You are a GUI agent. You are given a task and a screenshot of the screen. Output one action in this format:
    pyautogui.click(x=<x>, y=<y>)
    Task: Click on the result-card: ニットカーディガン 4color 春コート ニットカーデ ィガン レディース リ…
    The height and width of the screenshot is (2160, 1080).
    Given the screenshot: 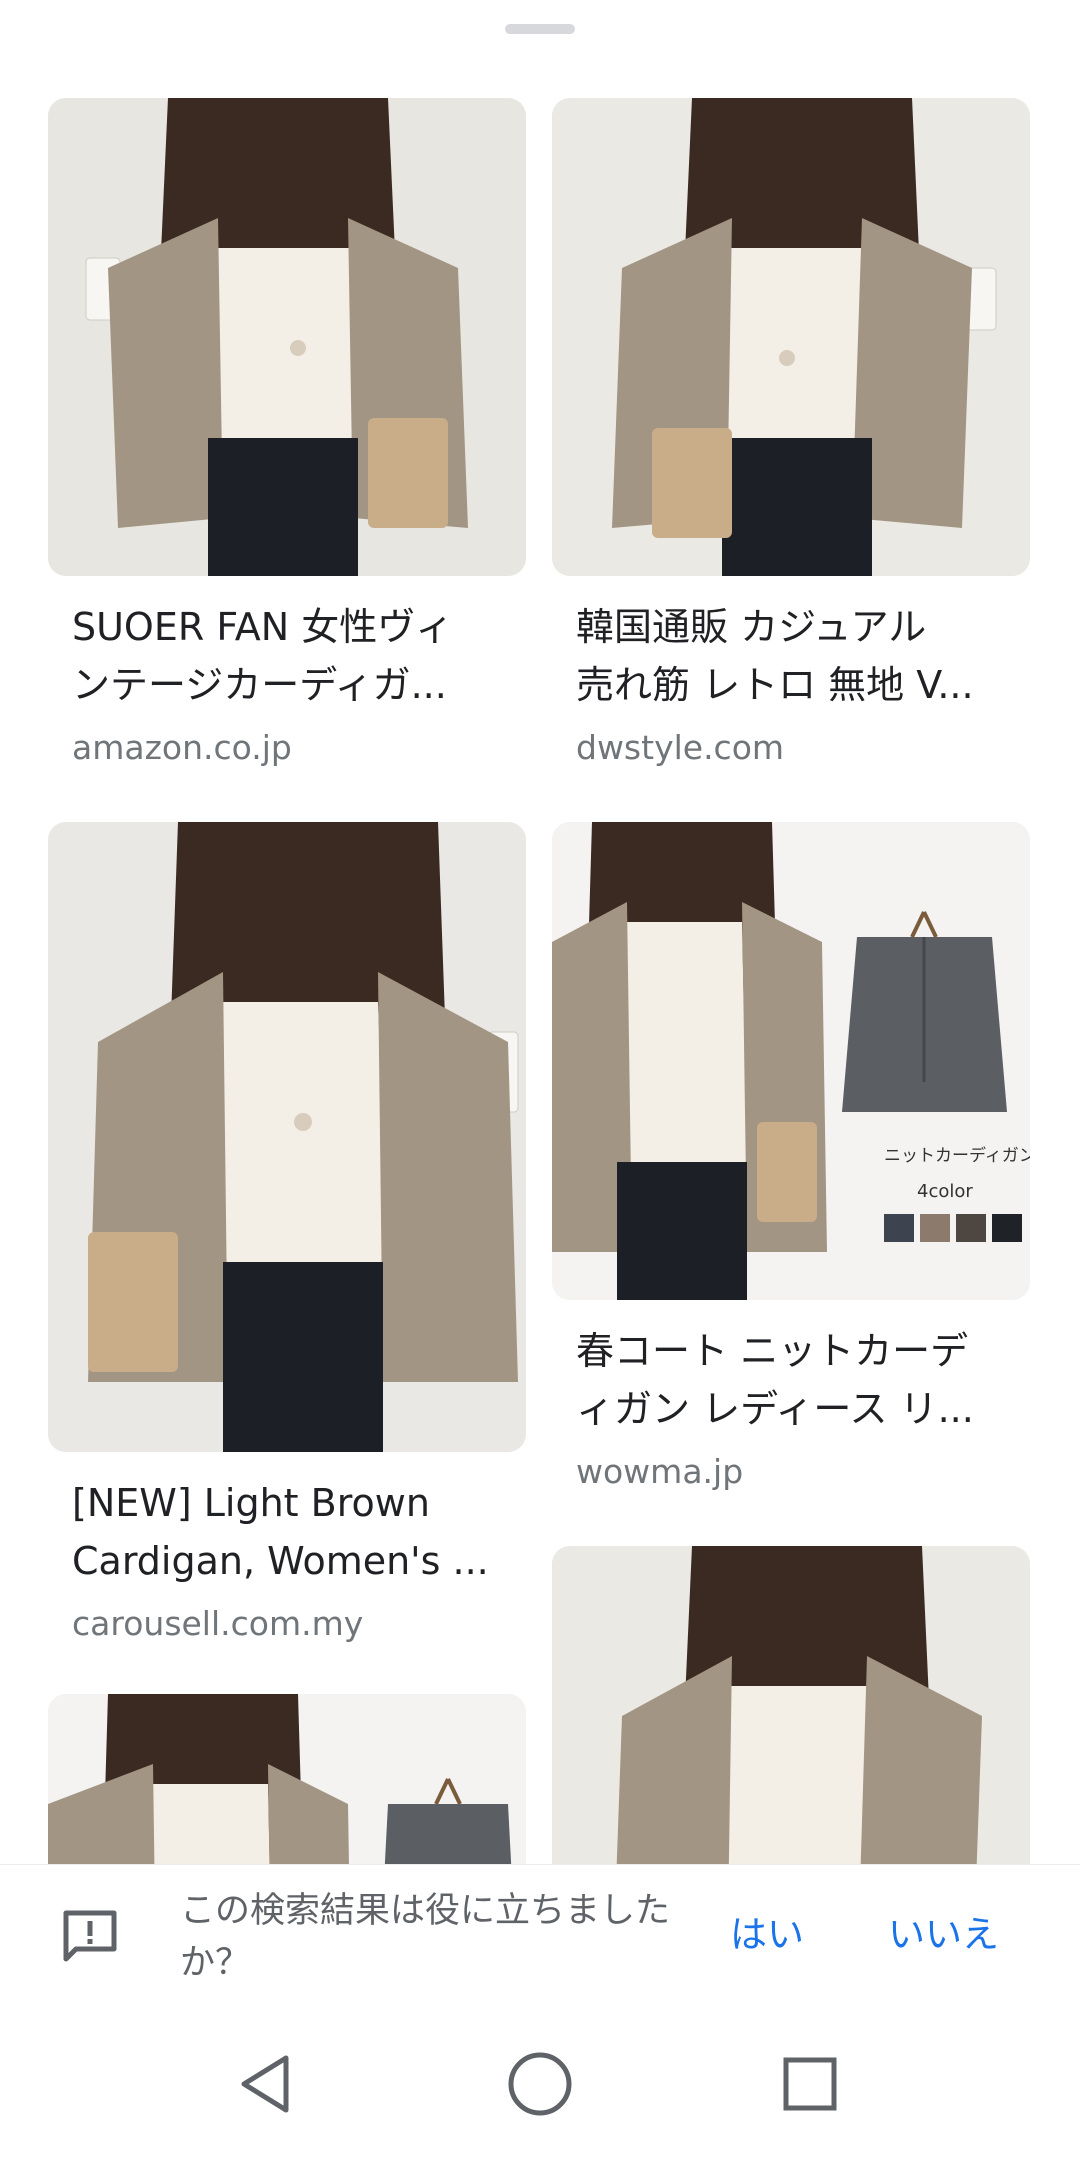 What is the action you would take?
    pyautogui.click(x=791, y=1158)
    